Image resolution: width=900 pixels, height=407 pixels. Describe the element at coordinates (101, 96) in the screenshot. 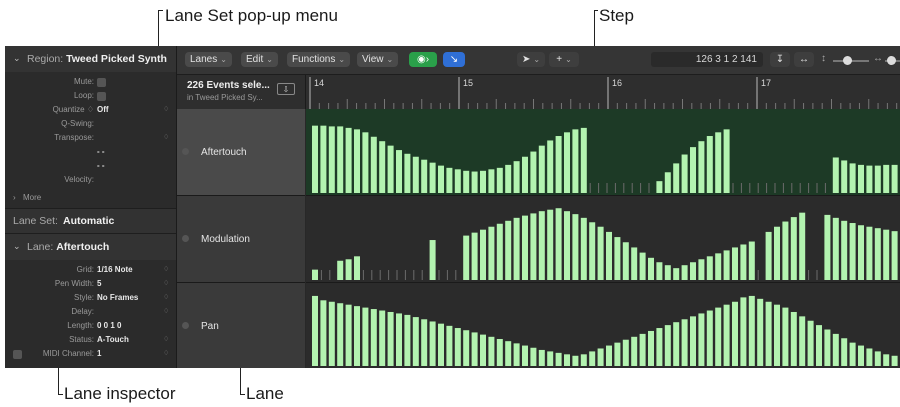

I see `checkbox` at that location.